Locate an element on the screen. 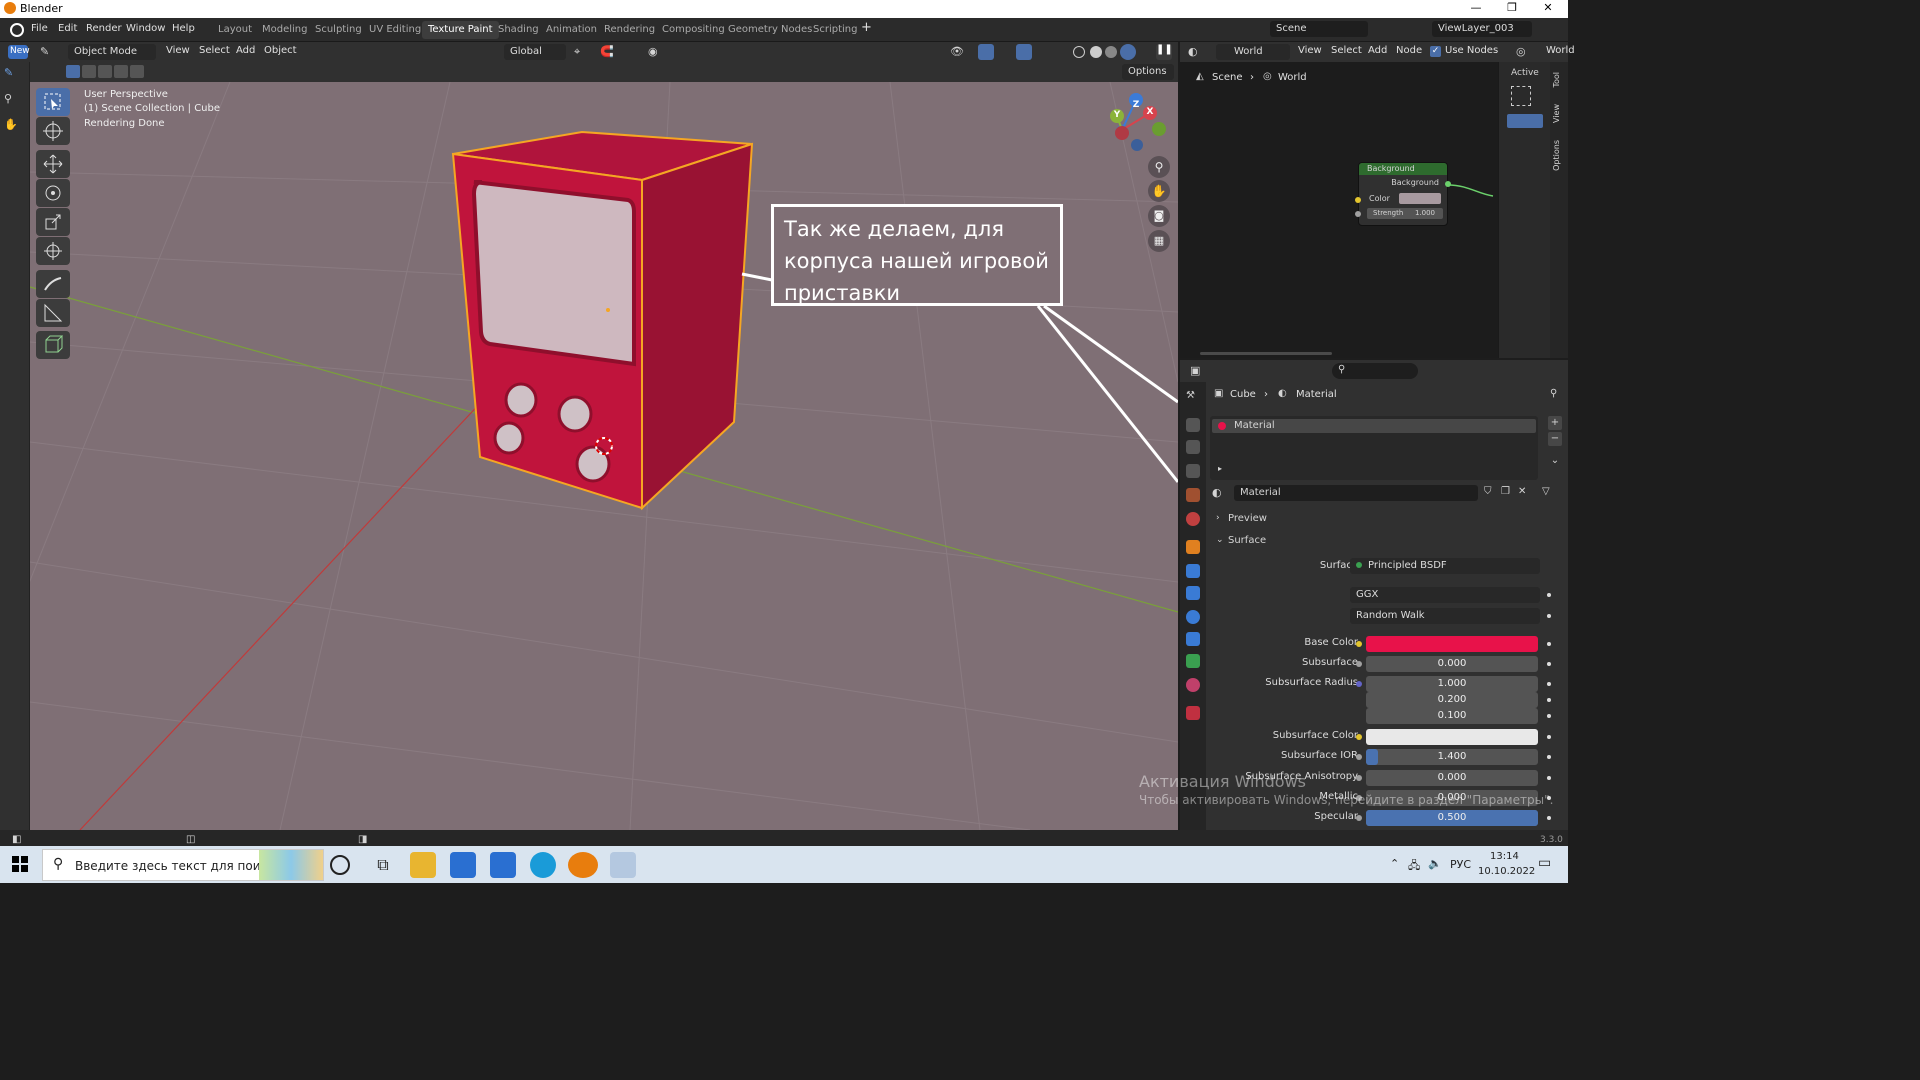  store-icon is located at coordinates (463, 865).